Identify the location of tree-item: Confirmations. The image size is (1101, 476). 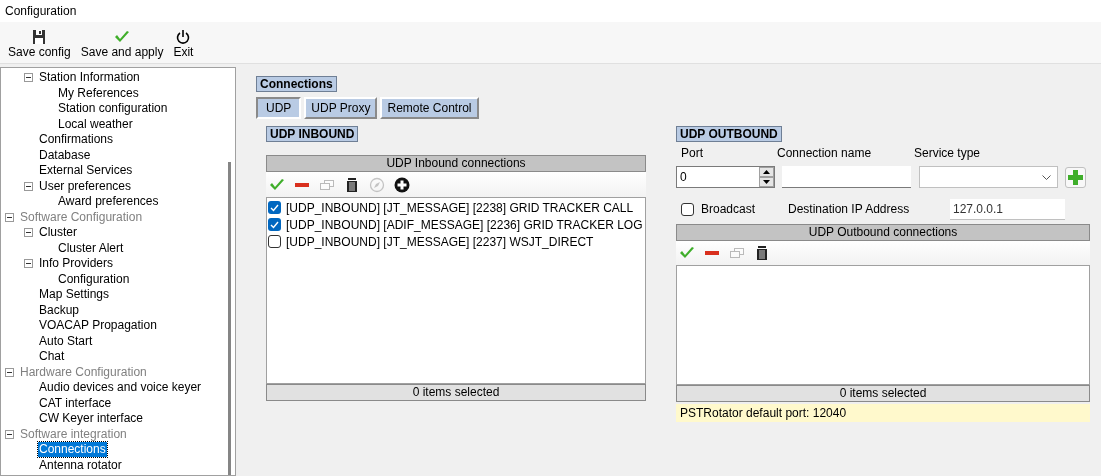
(76, 140).